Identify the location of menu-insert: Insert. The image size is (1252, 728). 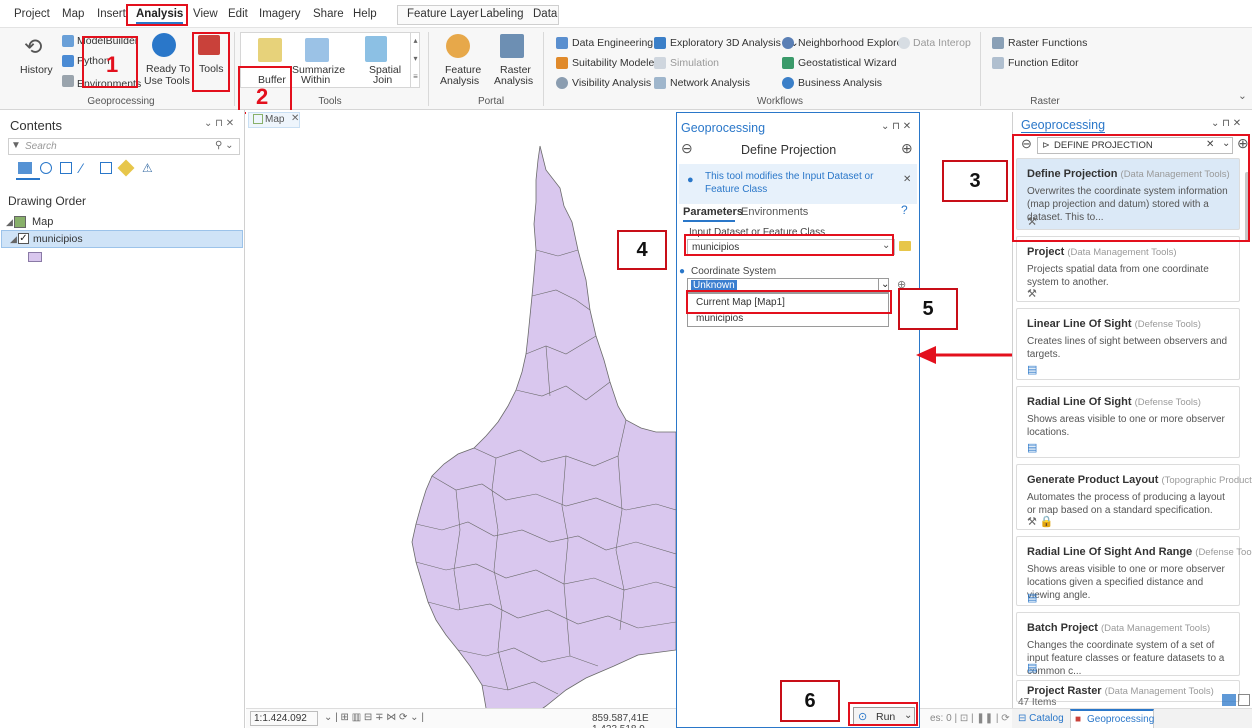
(111, 14).